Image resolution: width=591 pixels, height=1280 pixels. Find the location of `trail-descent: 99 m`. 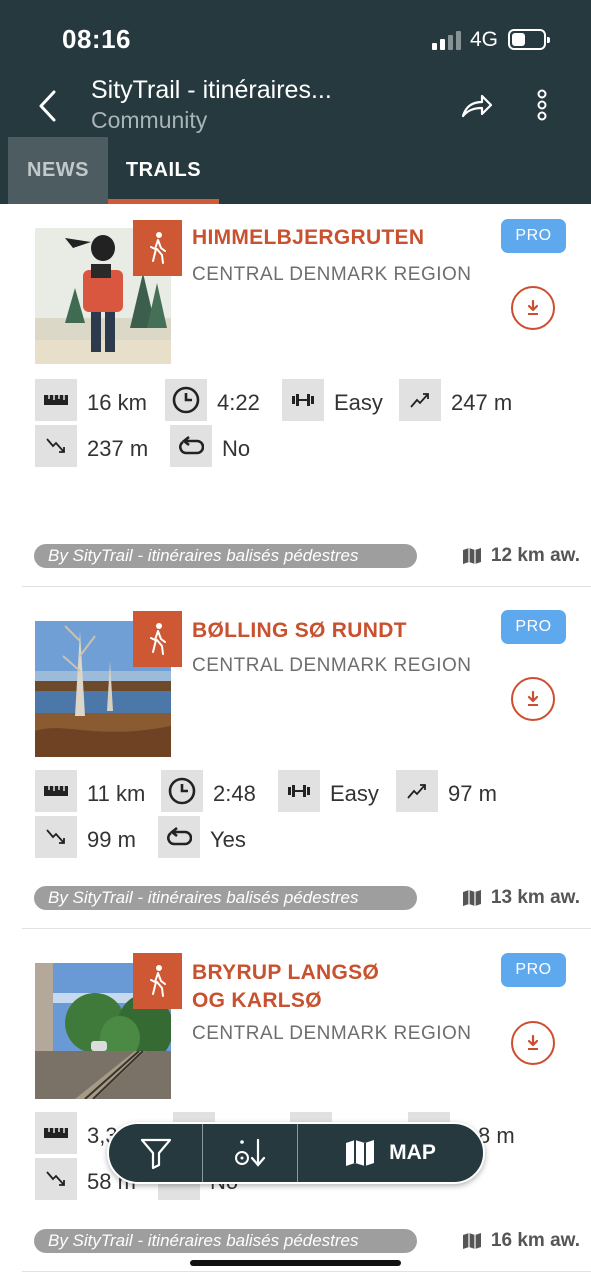

trail-descent: 99 m is located at coordinates (111, 839).